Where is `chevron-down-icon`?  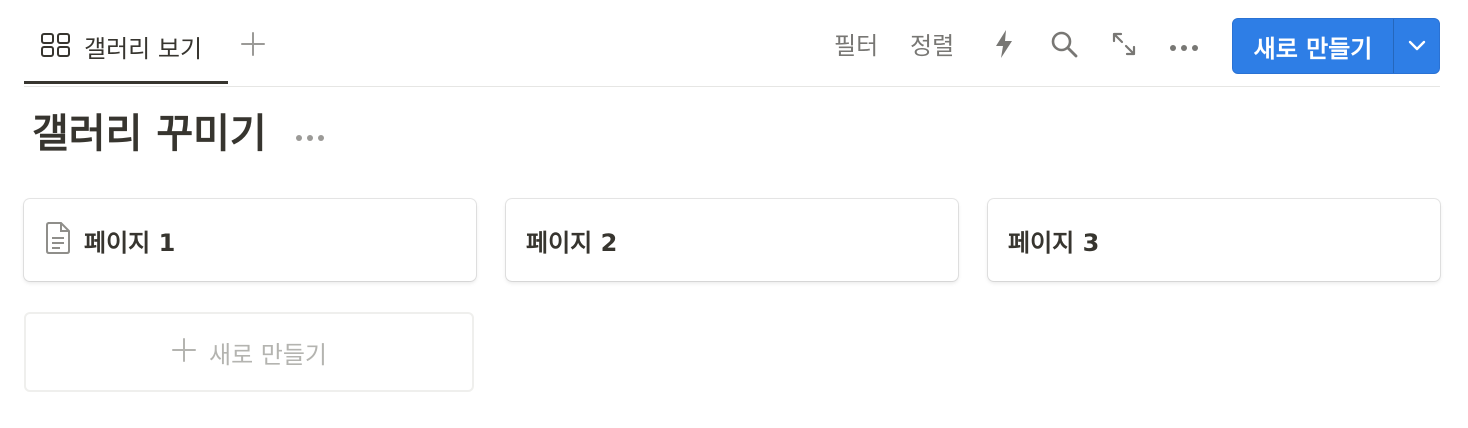
chevron-down-icon is located at coordinates (1417, 46).